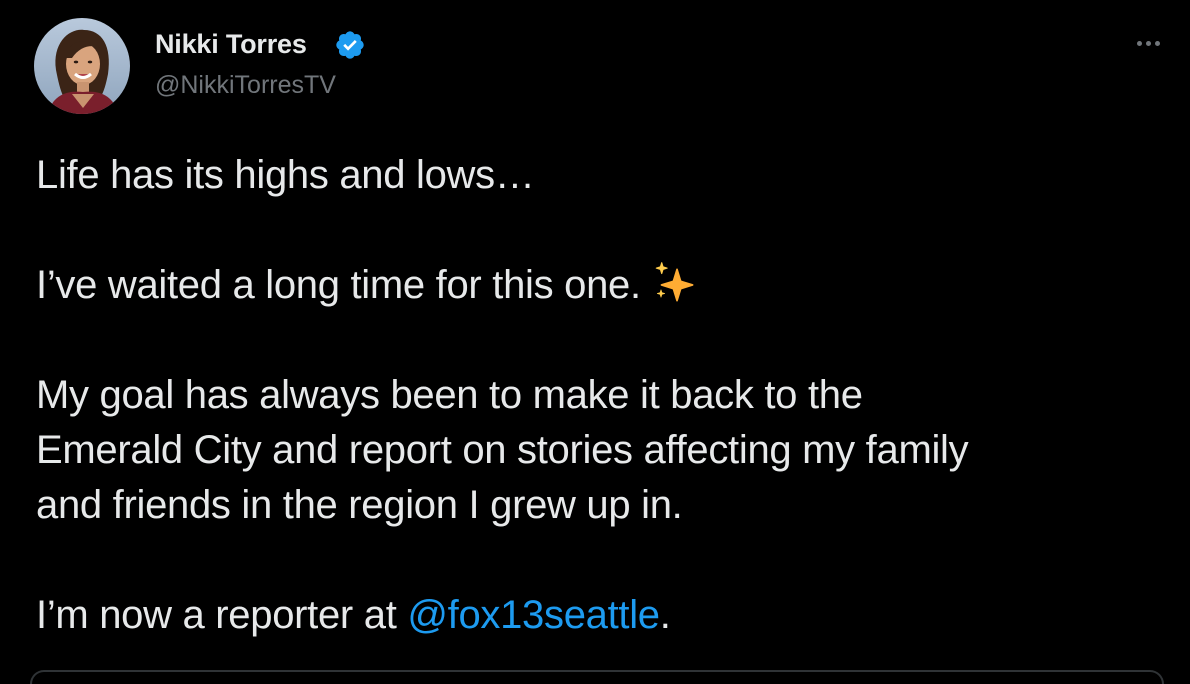  I want to click on tweet-line: I’ve waited a long time for this one., so click(606, 285).